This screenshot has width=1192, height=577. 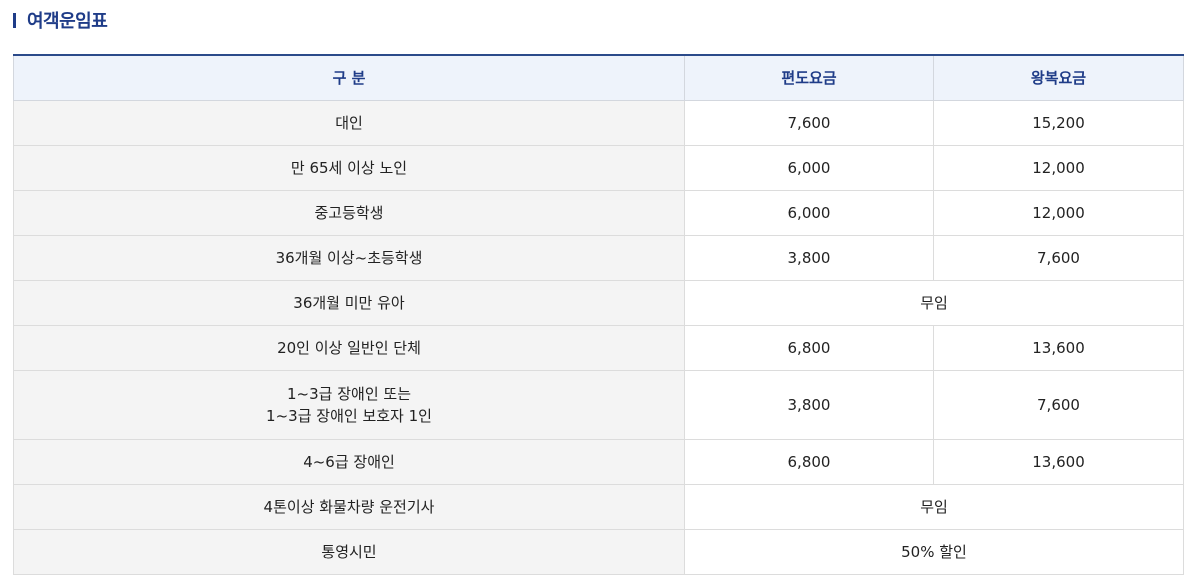 What do you see at coordinates (349, 348) in the screenshot?
I see `row-category: 20인 이상 일반인 단체` at bounding box center [349, 348].